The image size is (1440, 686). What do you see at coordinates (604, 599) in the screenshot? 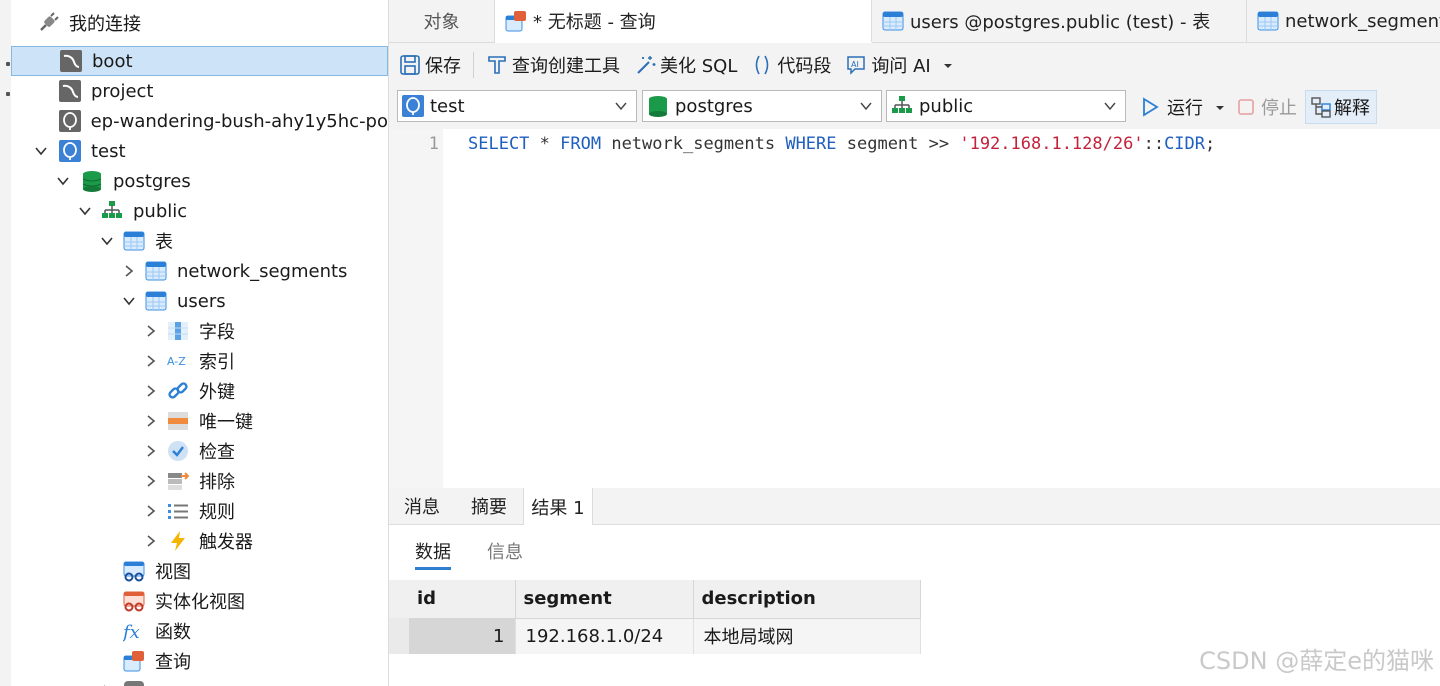
I see `column-header-segment: segment` at bounding box center [604, 599].